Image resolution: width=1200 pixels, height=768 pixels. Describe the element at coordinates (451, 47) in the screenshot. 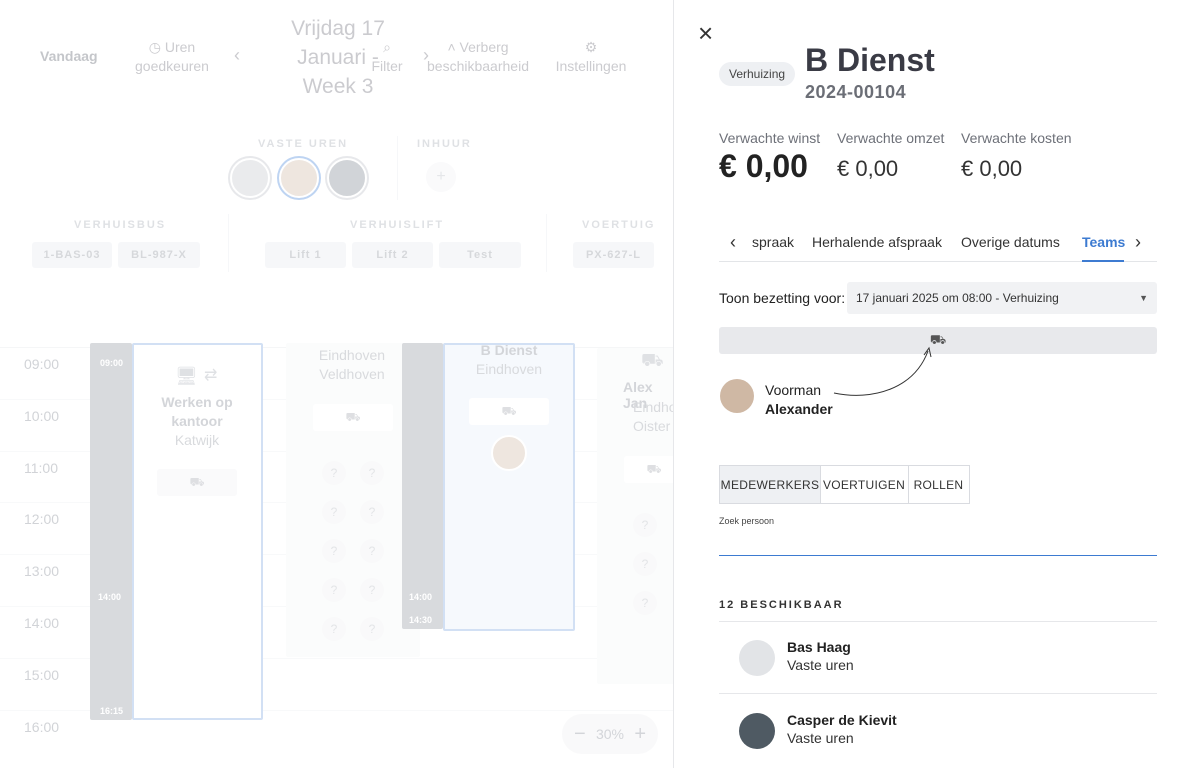

I see `chevron-up-icon: ˄` at that location.